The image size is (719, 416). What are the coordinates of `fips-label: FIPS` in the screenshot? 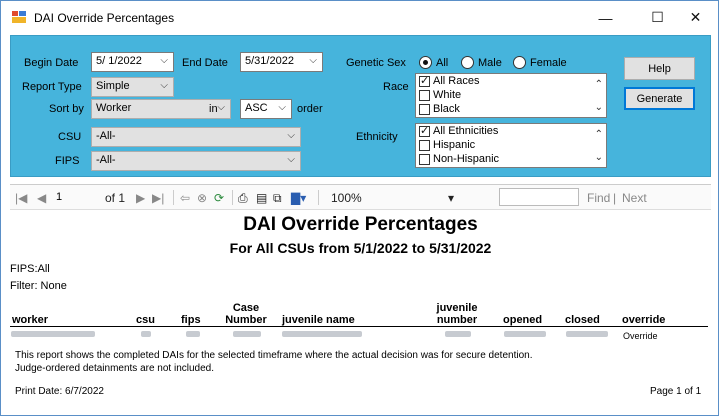 It's located at (67, 161).